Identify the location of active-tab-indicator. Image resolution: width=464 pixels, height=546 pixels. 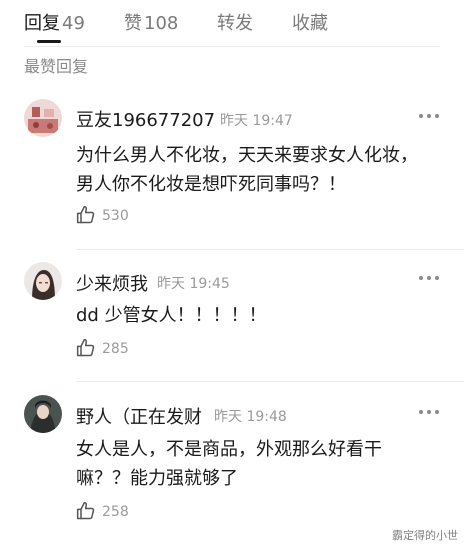
(49, 41).